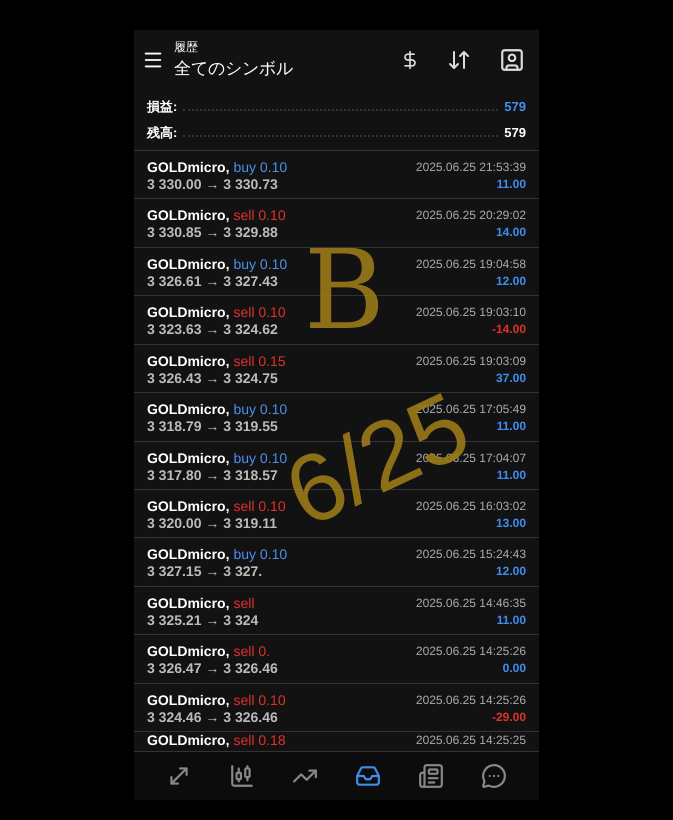 The width and height of the screenshot is (673, 820). I want to click on deal-profit: 0.00, so click(514, 669).